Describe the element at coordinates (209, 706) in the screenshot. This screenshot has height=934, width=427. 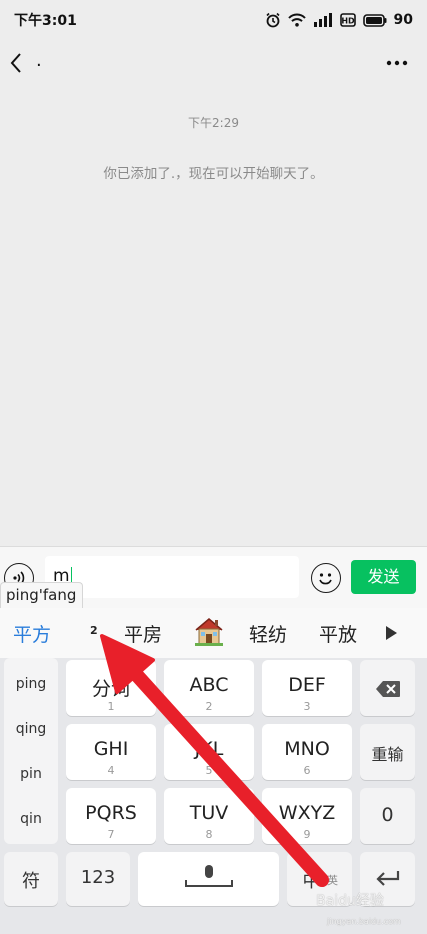
I see `key-number: 2` at that location.